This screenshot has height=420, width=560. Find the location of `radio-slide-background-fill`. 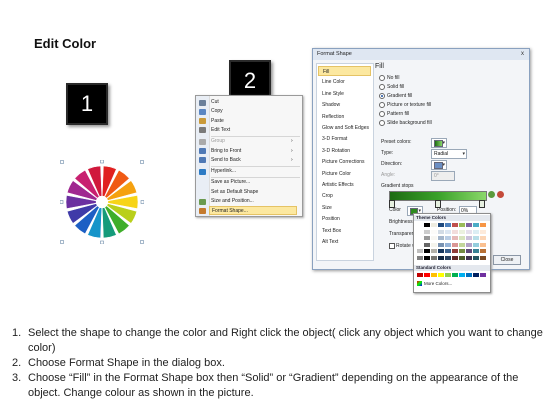

radio-slide-background-fill is located at coordinates (382, 123).